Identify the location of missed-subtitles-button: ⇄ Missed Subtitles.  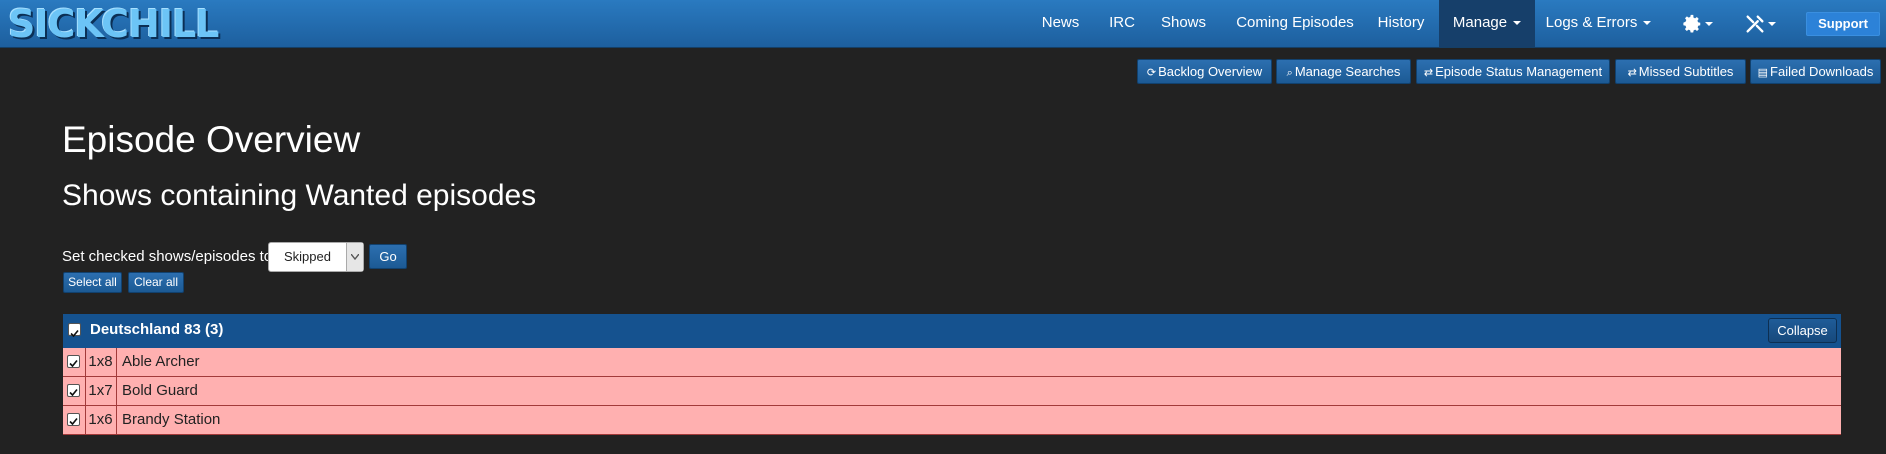
(1680, 71).